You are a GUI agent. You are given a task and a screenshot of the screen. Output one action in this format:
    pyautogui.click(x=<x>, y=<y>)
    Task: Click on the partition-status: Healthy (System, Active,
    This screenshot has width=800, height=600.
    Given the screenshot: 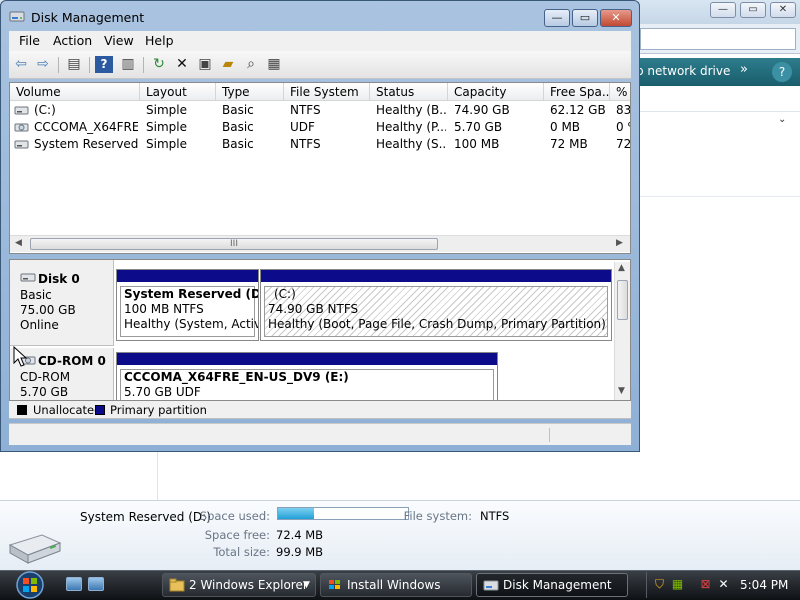 What is the action you would take?
    pyautogui.click(x=191, y=324)
    